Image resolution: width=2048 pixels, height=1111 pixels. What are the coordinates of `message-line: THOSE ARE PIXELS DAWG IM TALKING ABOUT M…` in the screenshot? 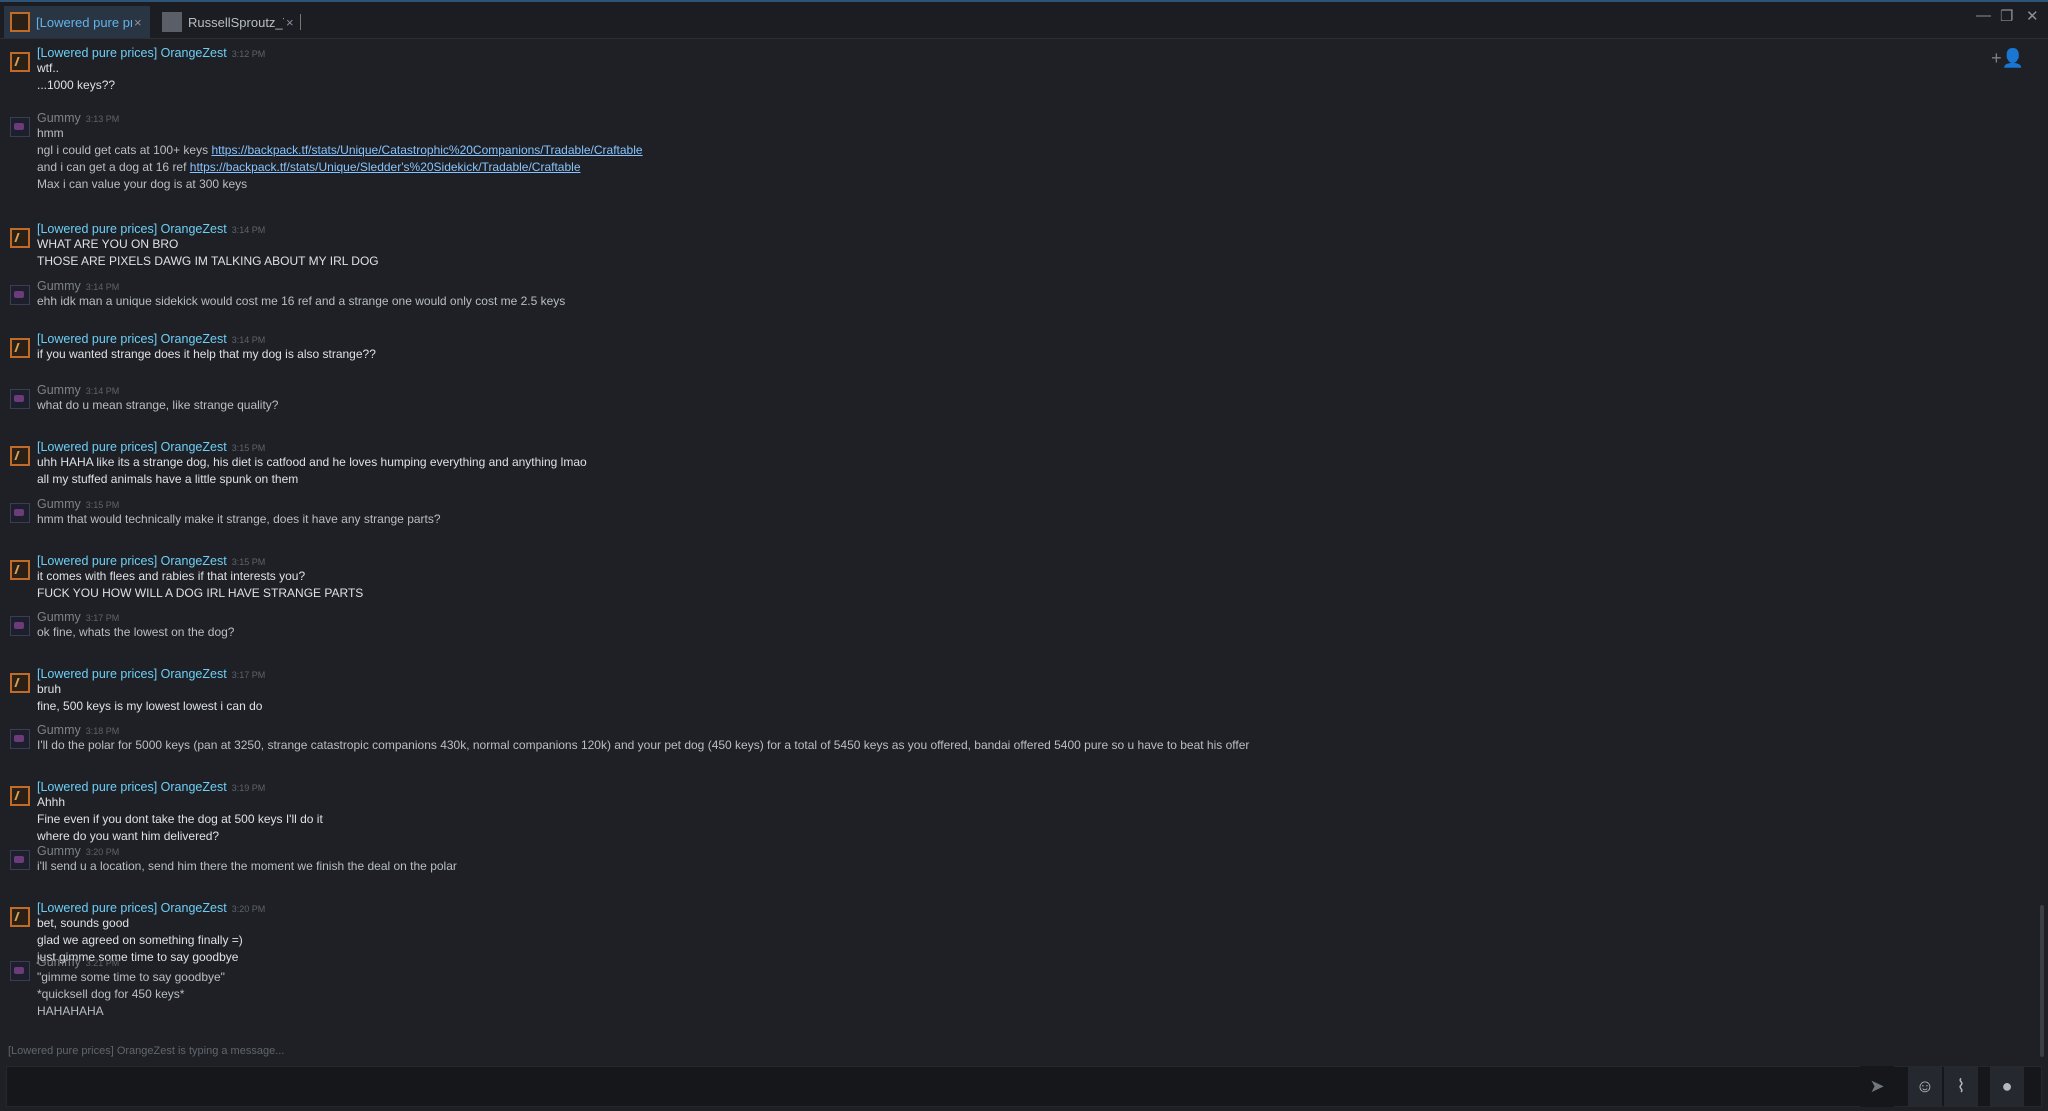 It's located at (208, 261).